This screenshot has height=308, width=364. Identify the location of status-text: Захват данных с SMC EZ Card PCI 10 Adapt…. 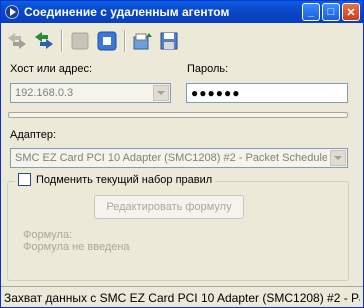
(182, 298).